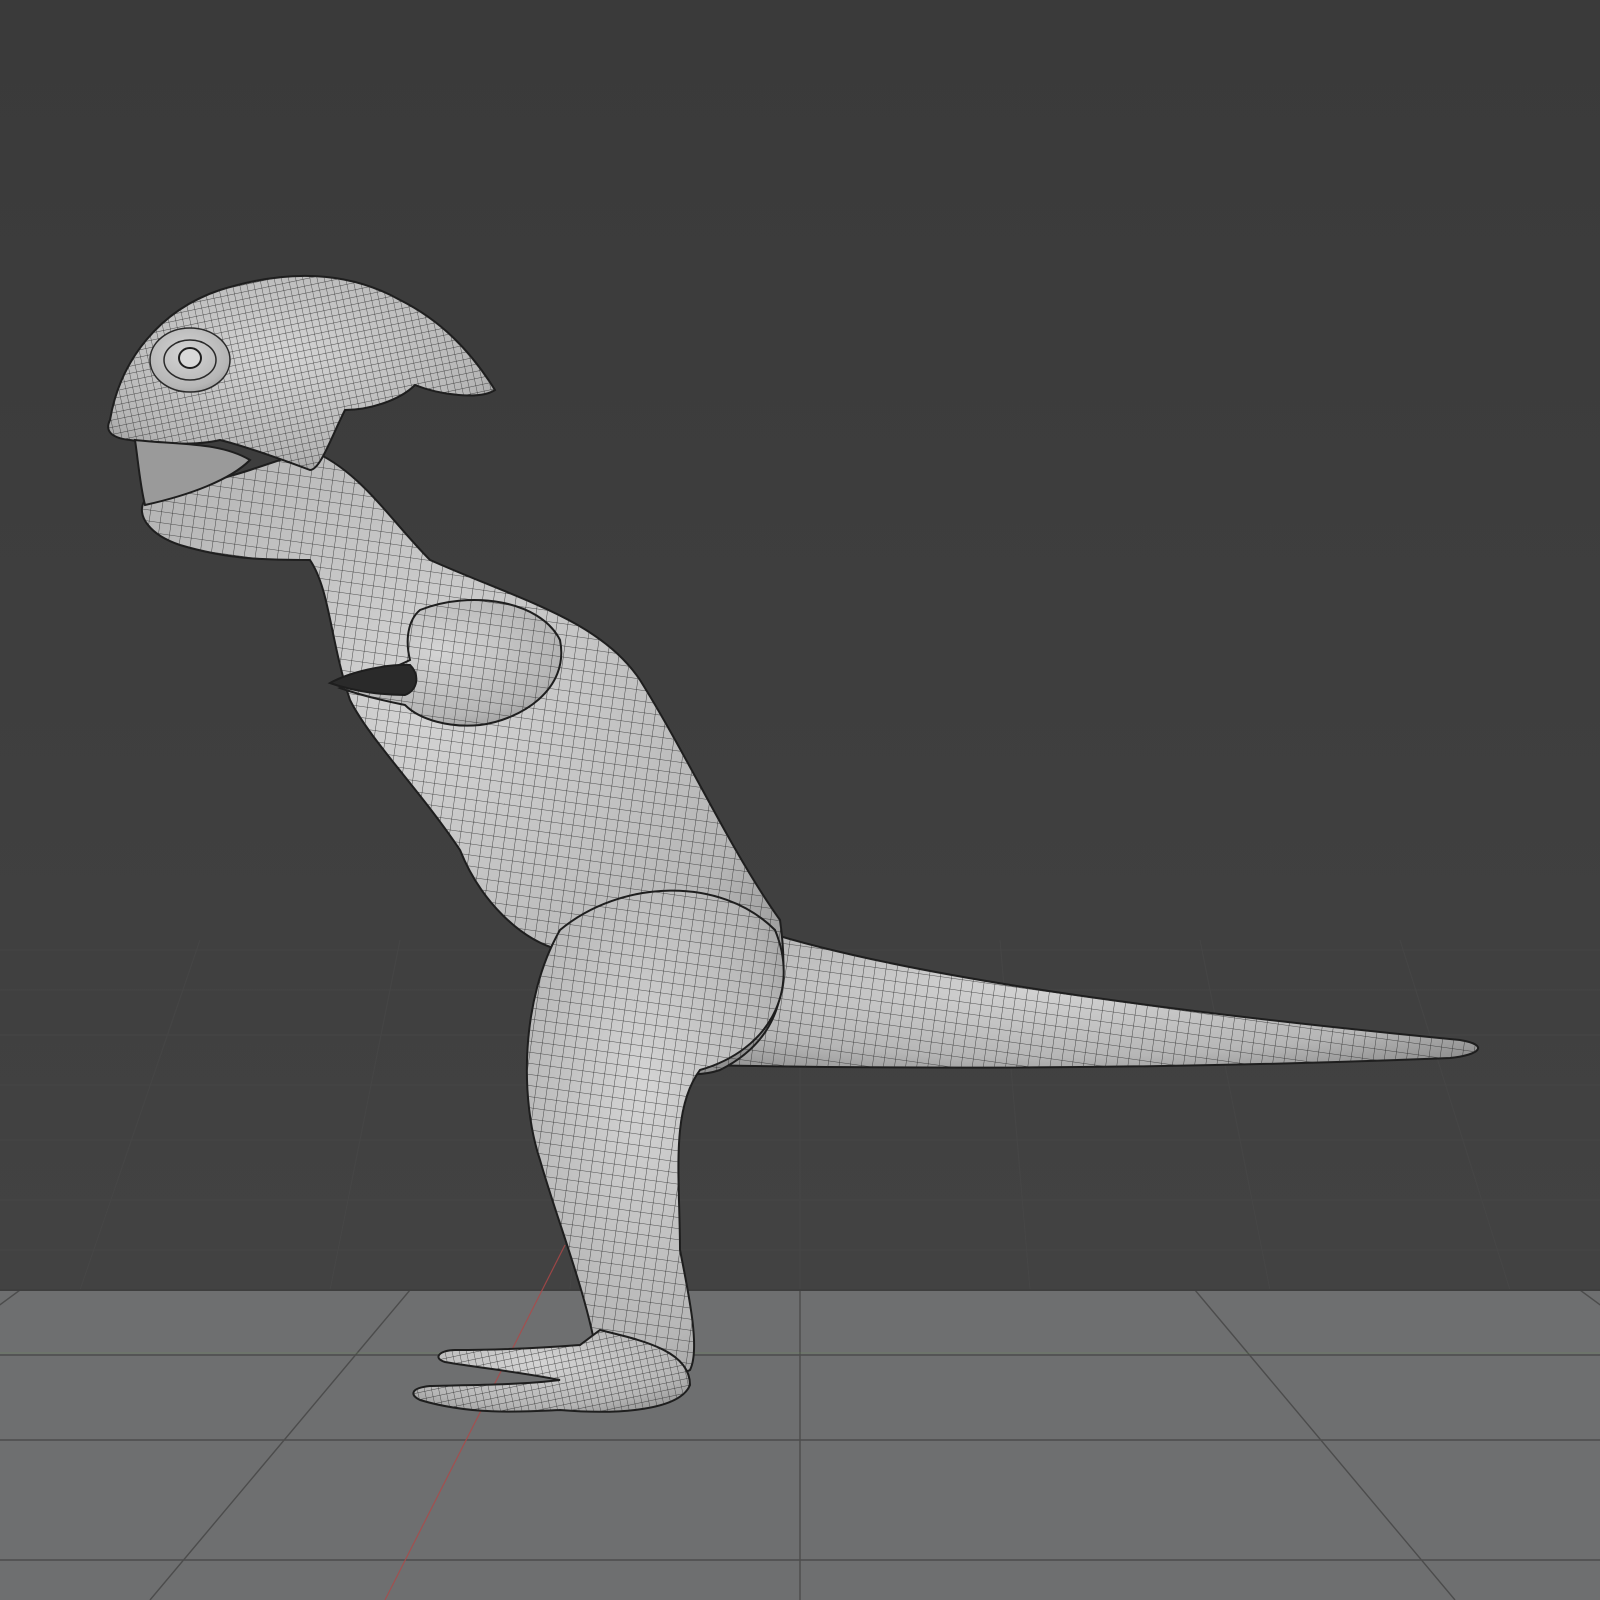 Image resolution: width=1600 pixels, height=1600 pixels. What do you see at coordinates (190, 360) in the screenshot?
I see `eye-icon` at bounding box center [190, 360].